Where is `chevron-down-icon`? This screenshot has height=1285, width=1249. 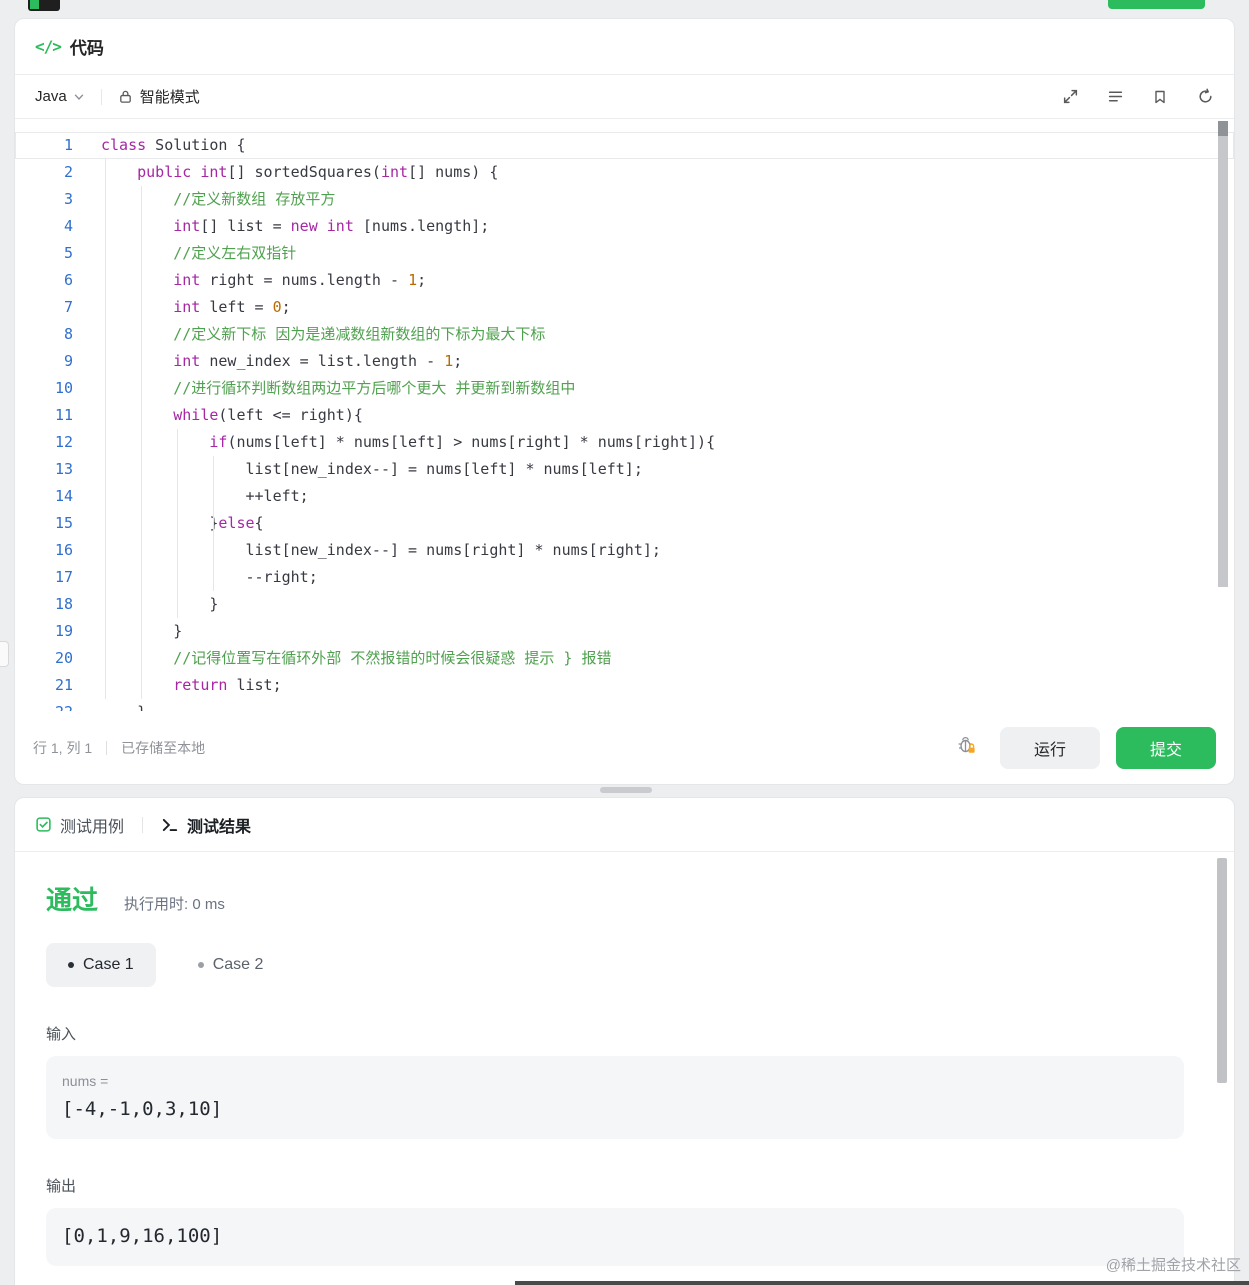 chevron-down-icon is located at coordinates (78, 97).